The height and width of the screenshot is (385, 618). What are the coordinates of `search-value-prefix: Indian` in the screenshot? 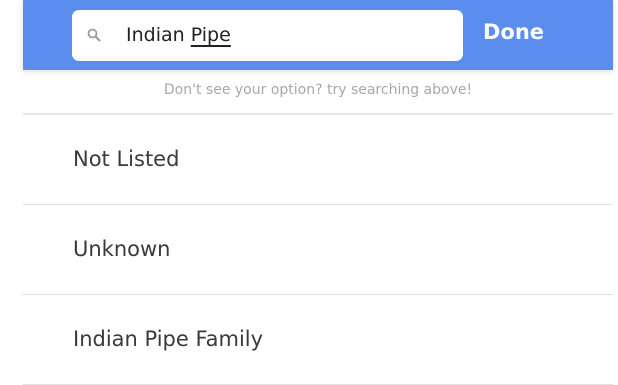 It's located at (158, 35).